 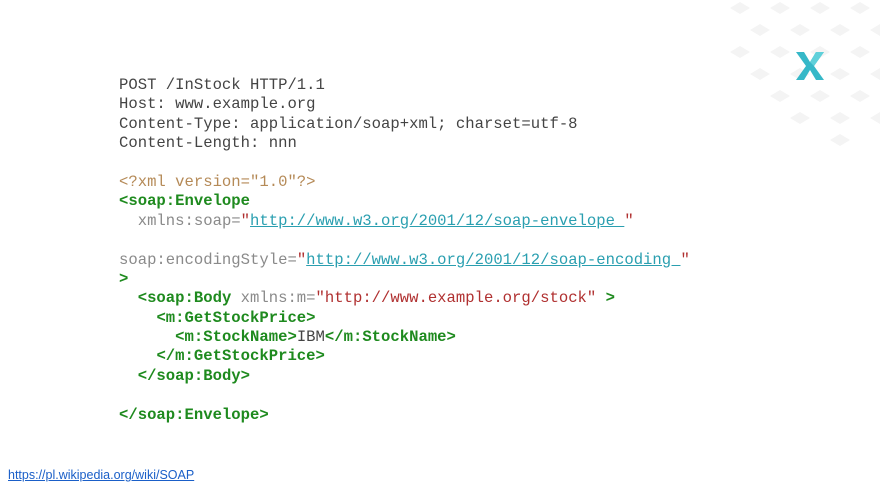 I want to click on get-stock-price-close-tag: </m:GetStockPrice>, so click(x=240, y=356).